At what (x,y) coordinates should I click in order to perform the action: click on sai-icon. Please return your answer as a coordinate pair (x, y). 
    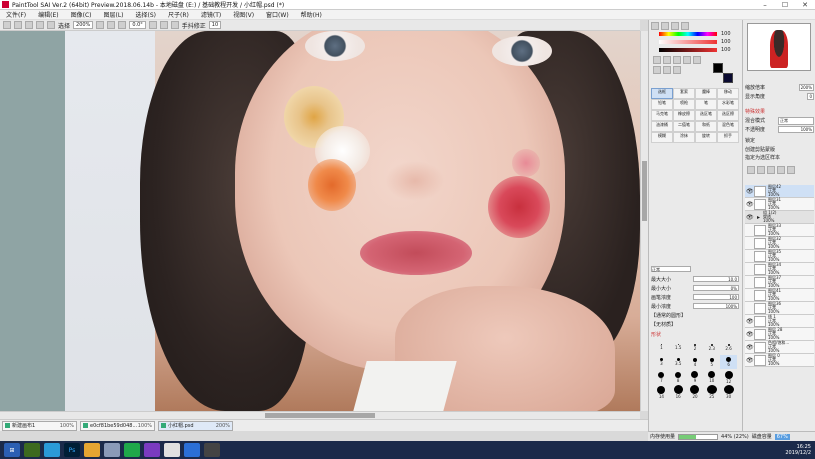
    Looking at the image, I should click on (172, 450).